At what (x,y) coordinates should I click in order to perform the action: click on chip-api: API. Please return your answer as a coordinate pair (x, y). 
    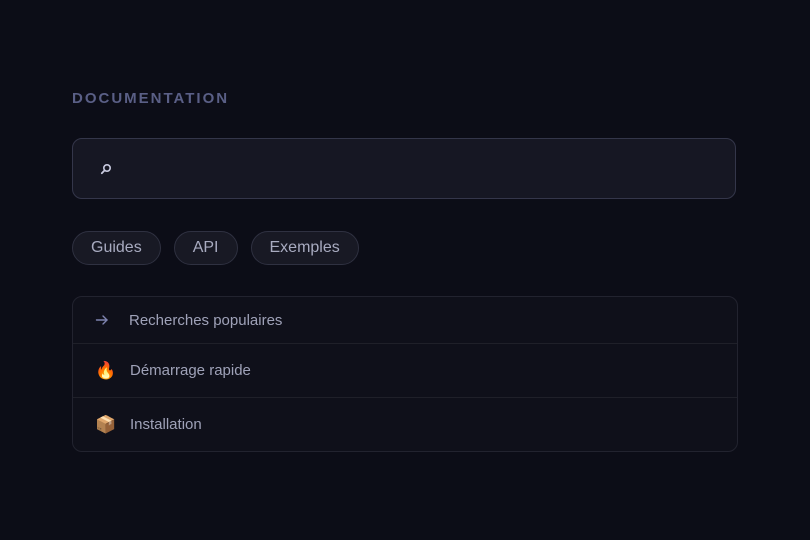
    Looking at the image, I should click on (205, 248).